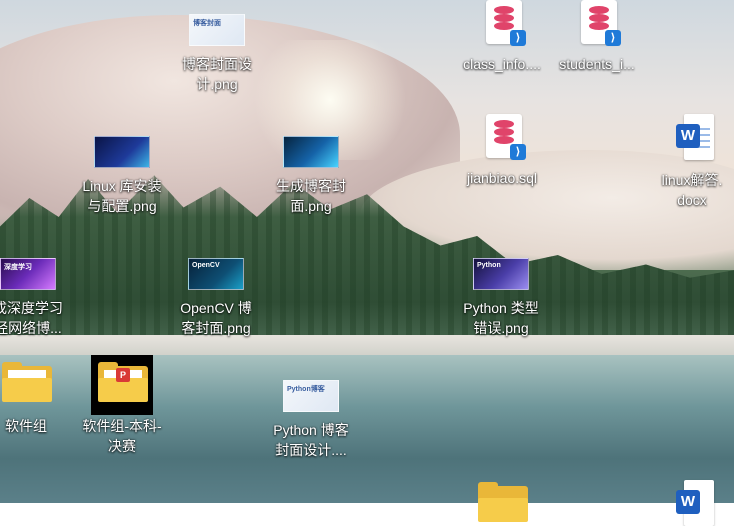 This screenshot has height=526, width=734. Describe the element at coordinates (311, 396) in the screenshot. I see `image-thumbnail-icon: Python博客` at that location.